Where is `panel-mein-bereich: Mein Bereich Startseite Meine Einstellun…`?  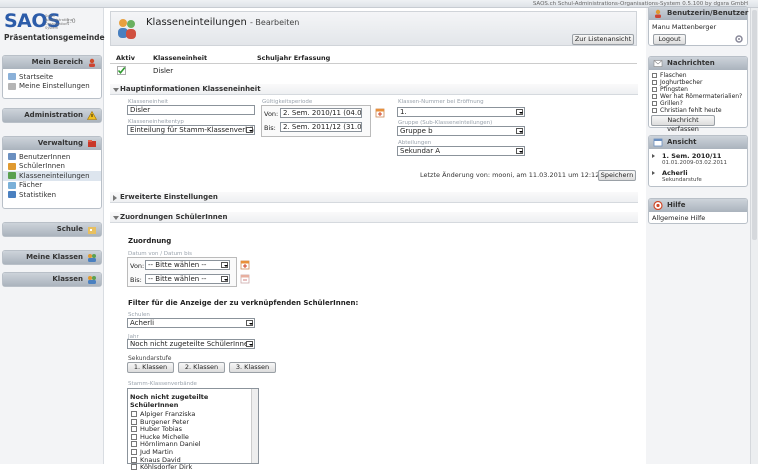
panel-mein-bereich: Mein Bereich Startseite Meine Einstellun… is located at coordinates (52, 77).